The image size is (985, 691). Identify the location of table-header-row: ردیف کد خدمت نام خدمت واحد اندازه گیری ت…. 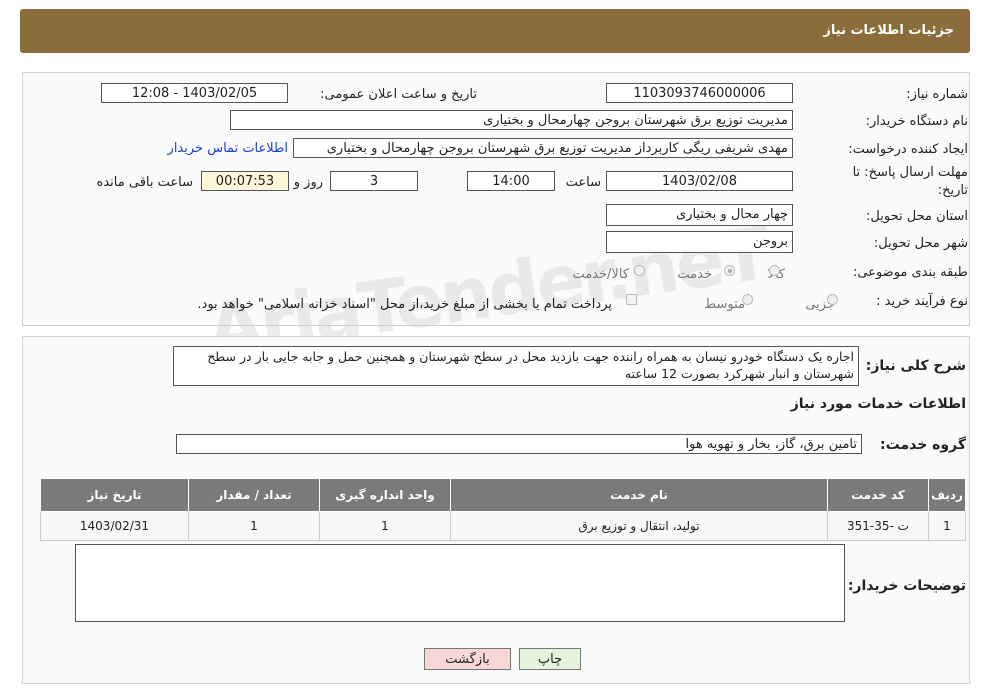
(503, 495).